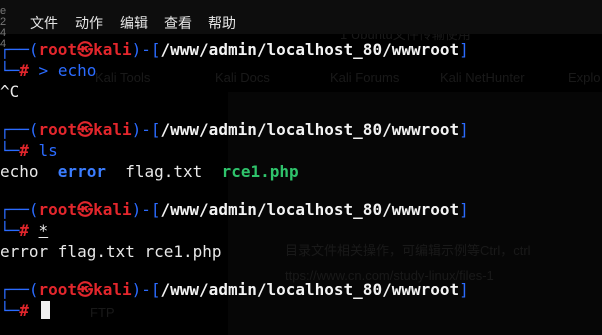 The image size is (602, 335). Describe the element at coordinates (301, 25) in the screenshot. I see `menu-bar: e244 文件 动作 编辑 查看 帮助` at that location.